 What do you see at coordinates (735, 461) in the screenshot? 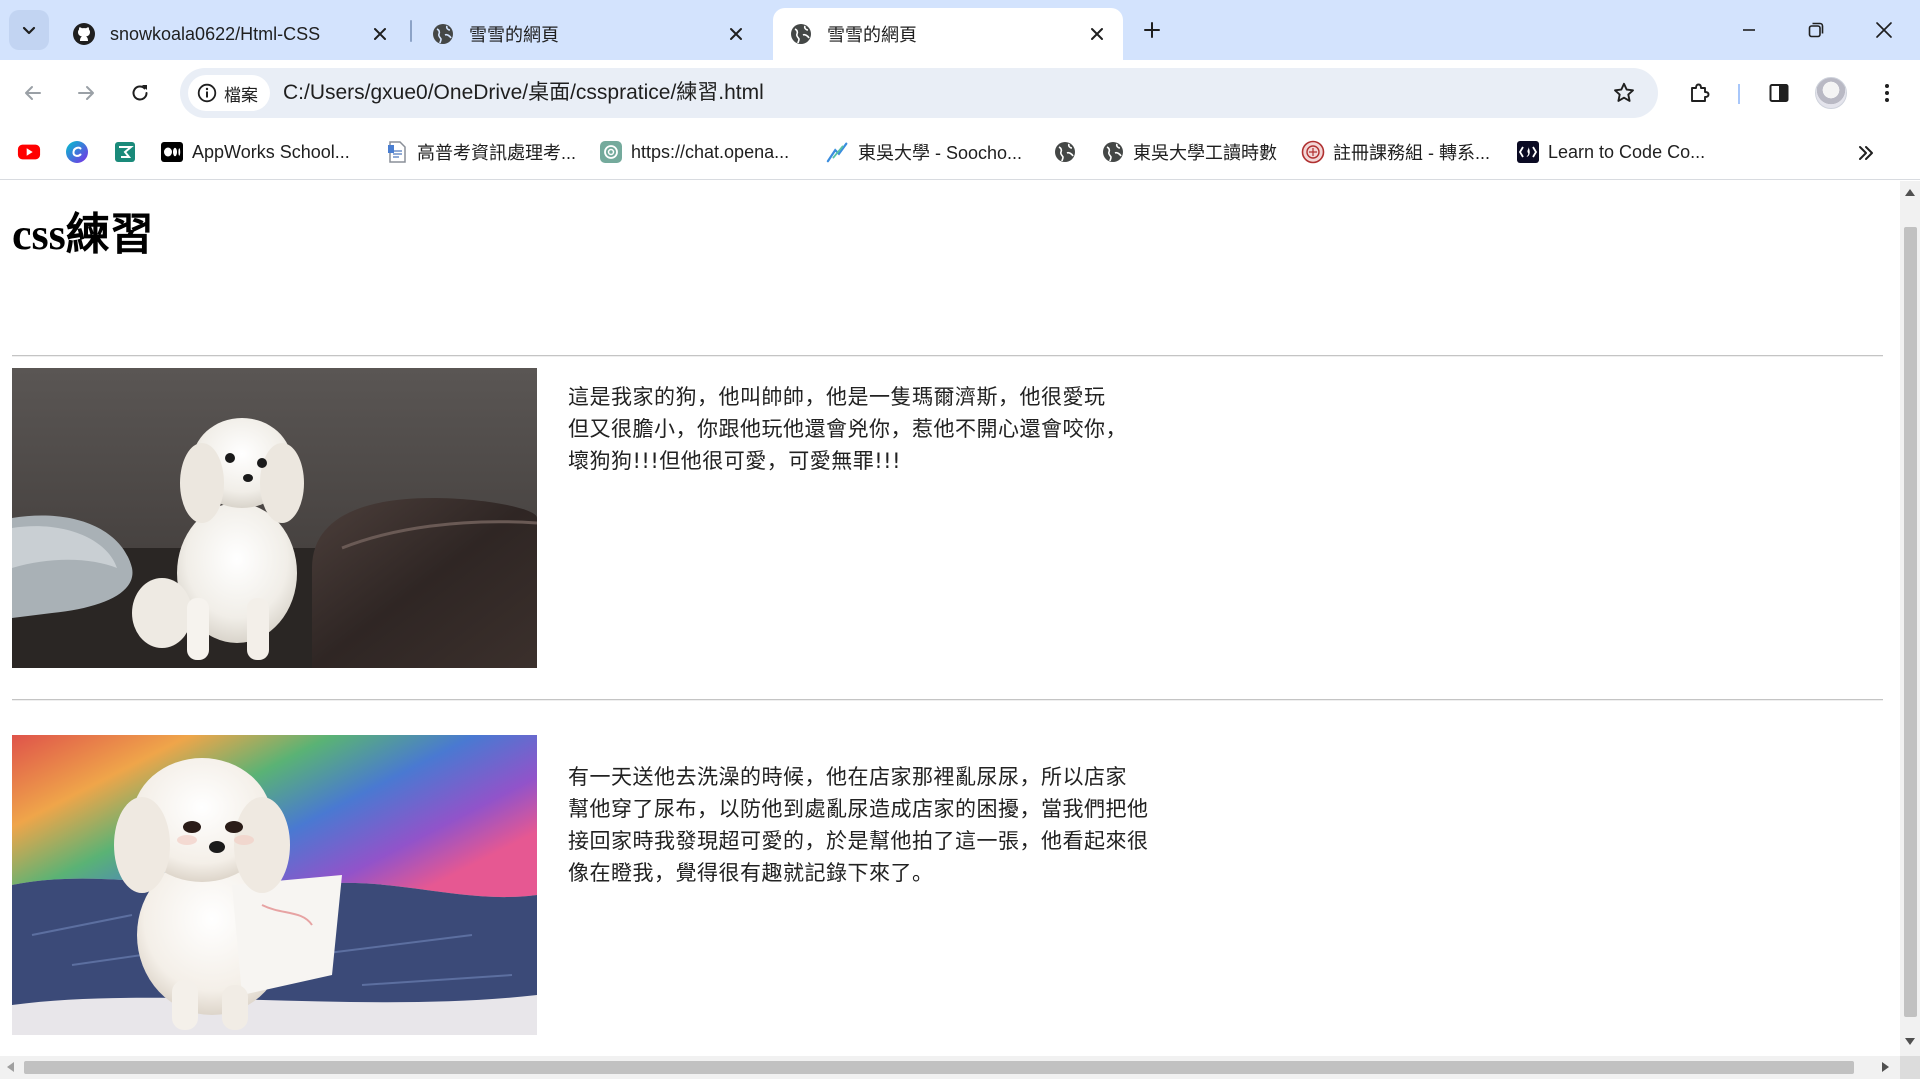
I see `text-line: 壞狗狗!!!但他很可愛，可愛無罪!!!` at bounding box center [735, 461].